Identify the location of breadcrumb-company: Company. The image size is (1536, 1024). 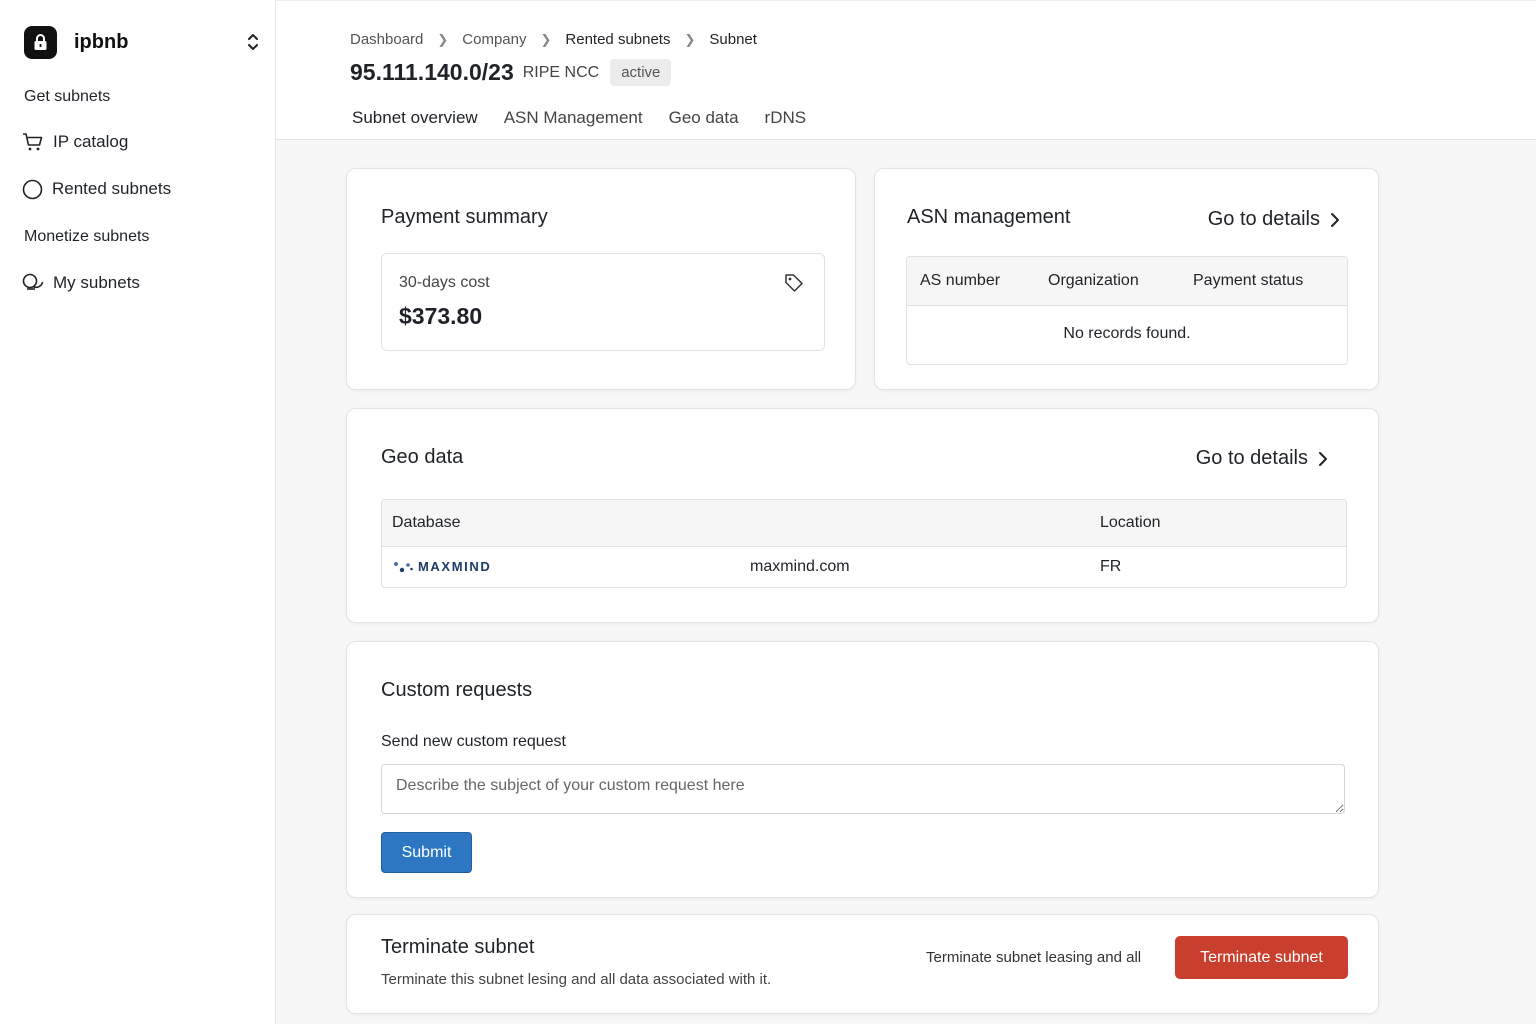
(494, 39).